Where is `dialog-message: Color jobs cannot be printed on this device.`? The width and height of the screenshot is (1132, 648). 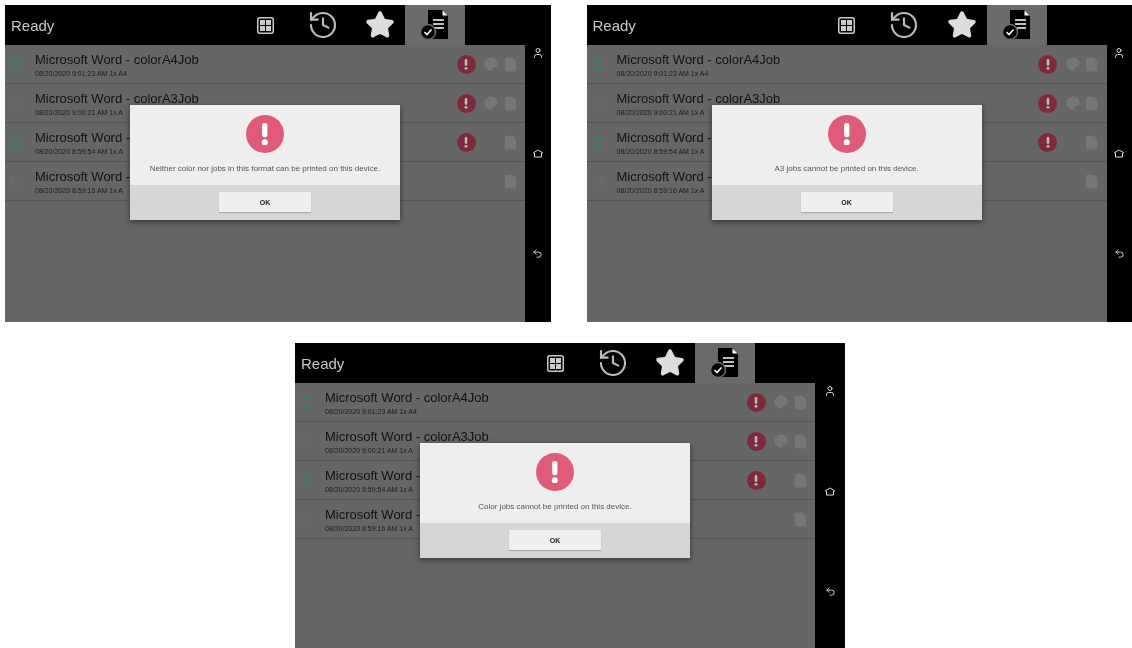 dialog-message: Color jobs cannot be printed on this device. is located at coordinates (555, 506).